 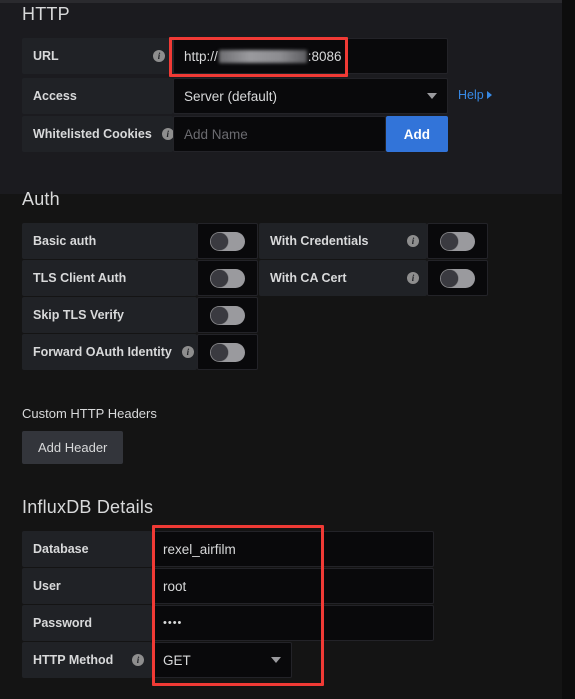 I want to click on access-row: Access Server (default), so click(x=235, y=96).